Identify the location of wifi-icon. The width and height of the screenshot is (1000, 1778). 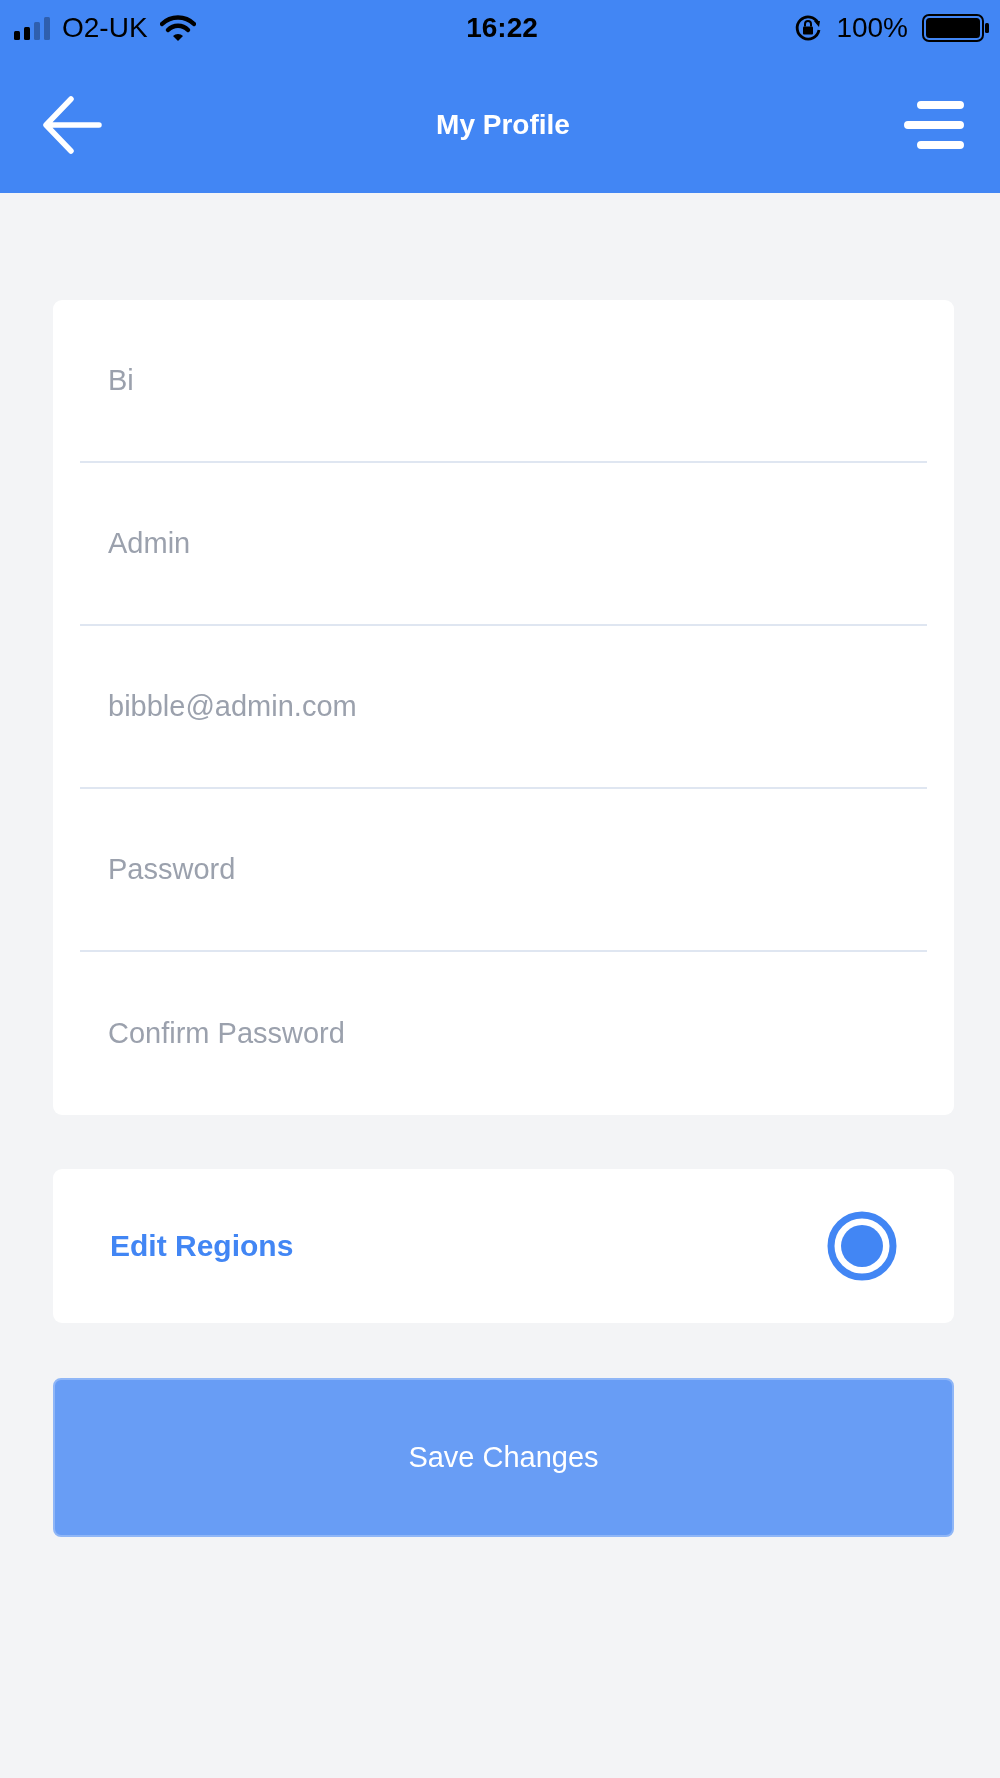
(177, 28).